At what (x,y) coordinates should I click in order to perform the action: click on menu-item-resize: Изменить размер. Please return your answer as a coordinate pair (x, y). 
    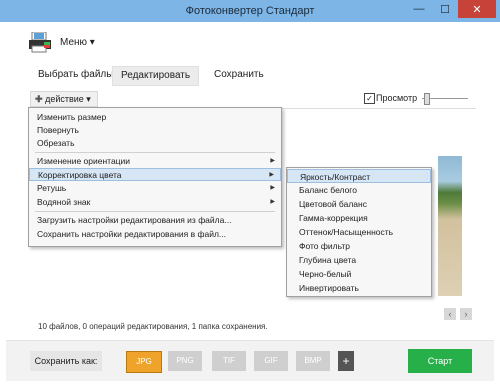
    Looking at the image, I should click on (155, 117).